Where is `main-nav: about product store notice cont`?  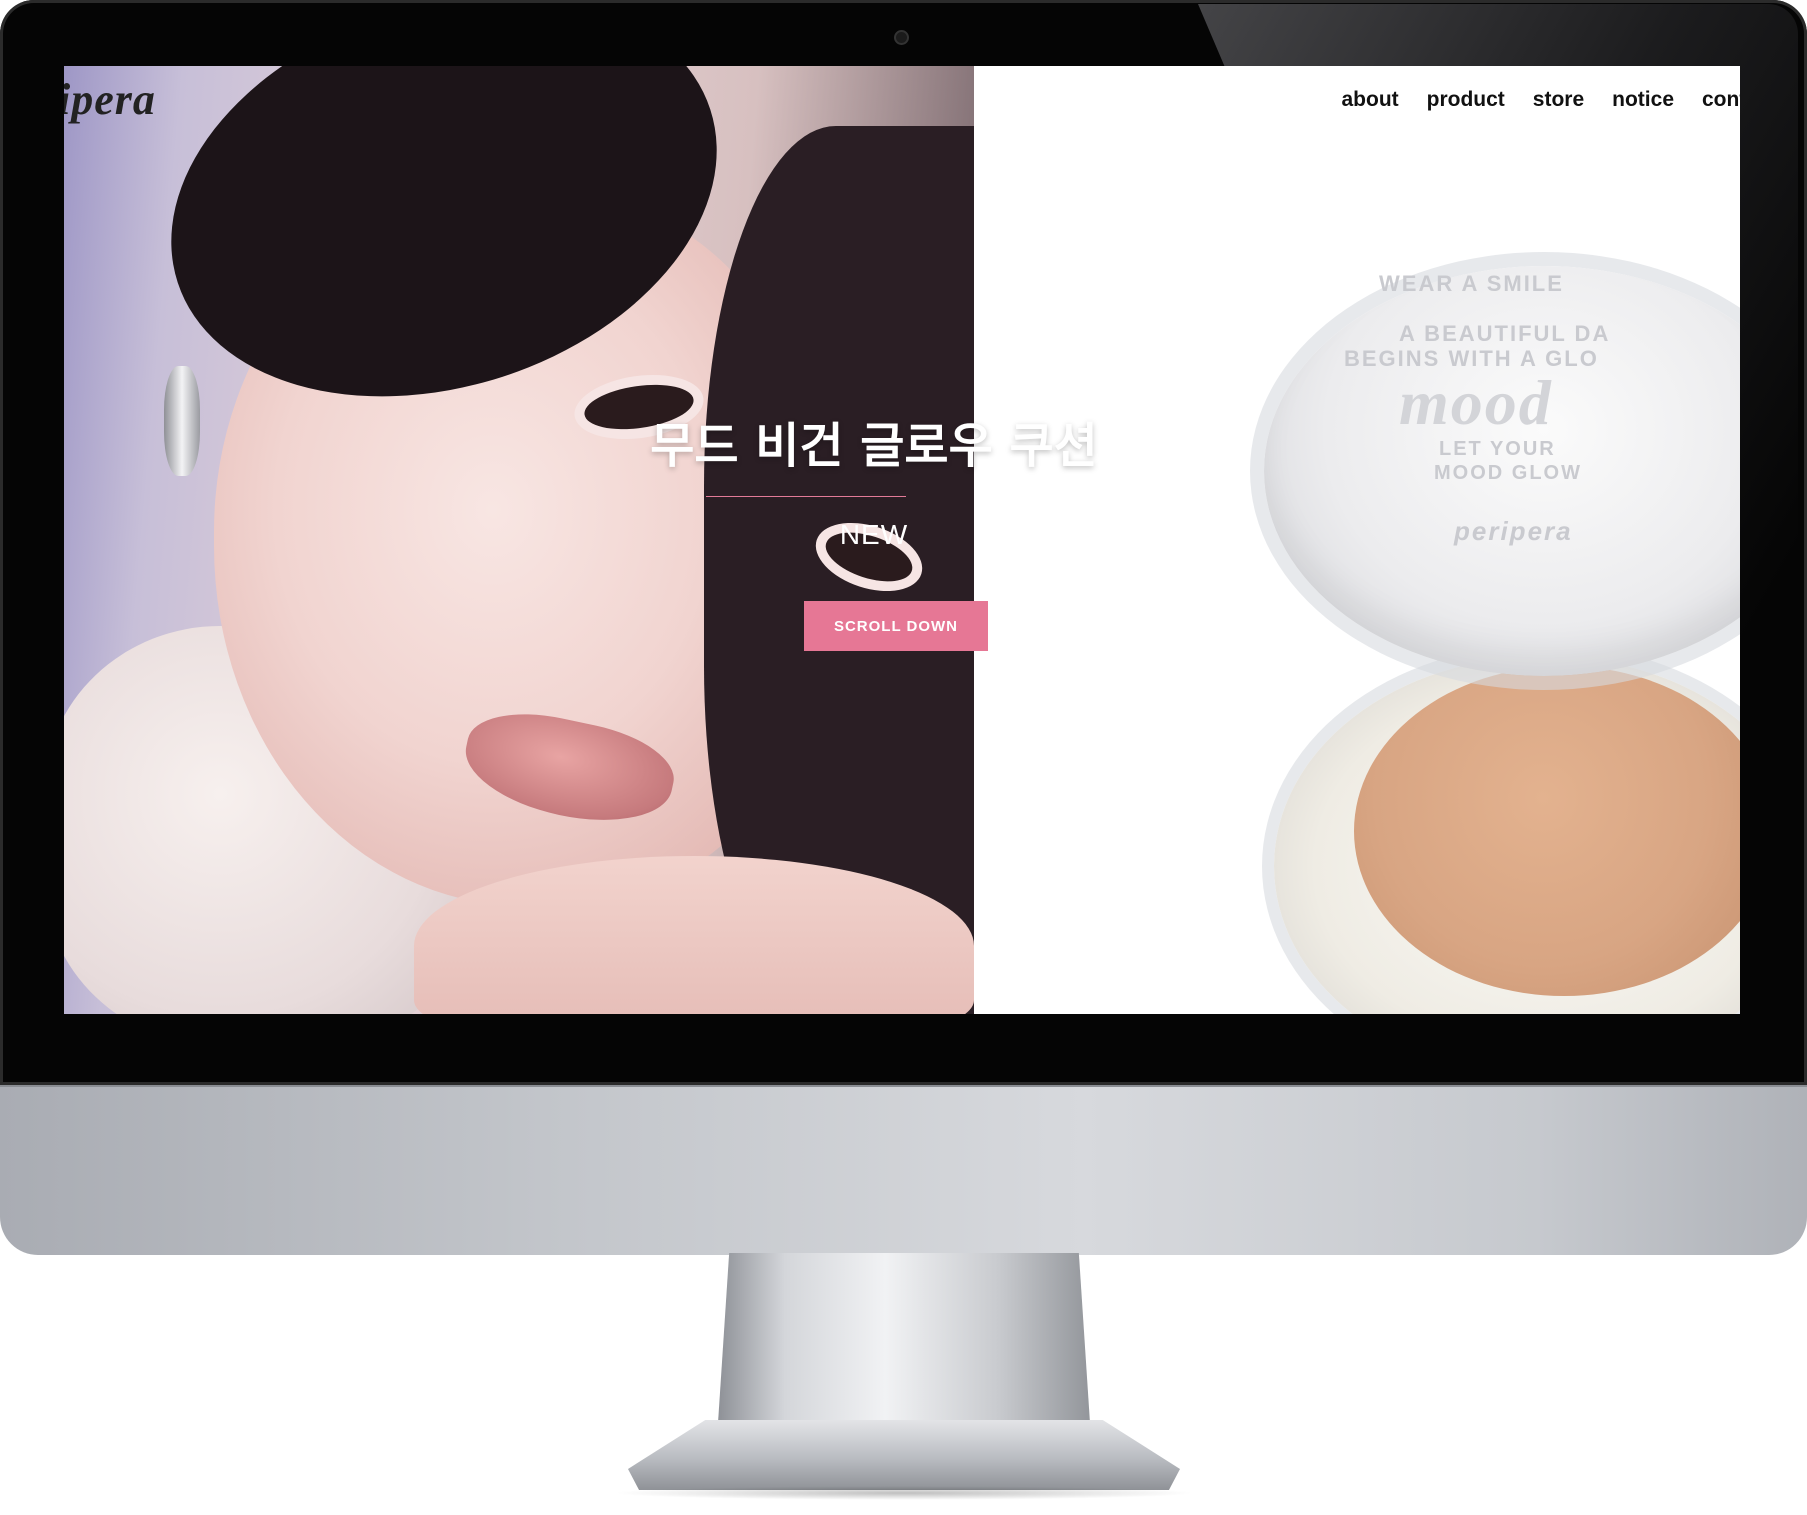
main-nav: about product store notice cont is located at coordinates (1540, 100).